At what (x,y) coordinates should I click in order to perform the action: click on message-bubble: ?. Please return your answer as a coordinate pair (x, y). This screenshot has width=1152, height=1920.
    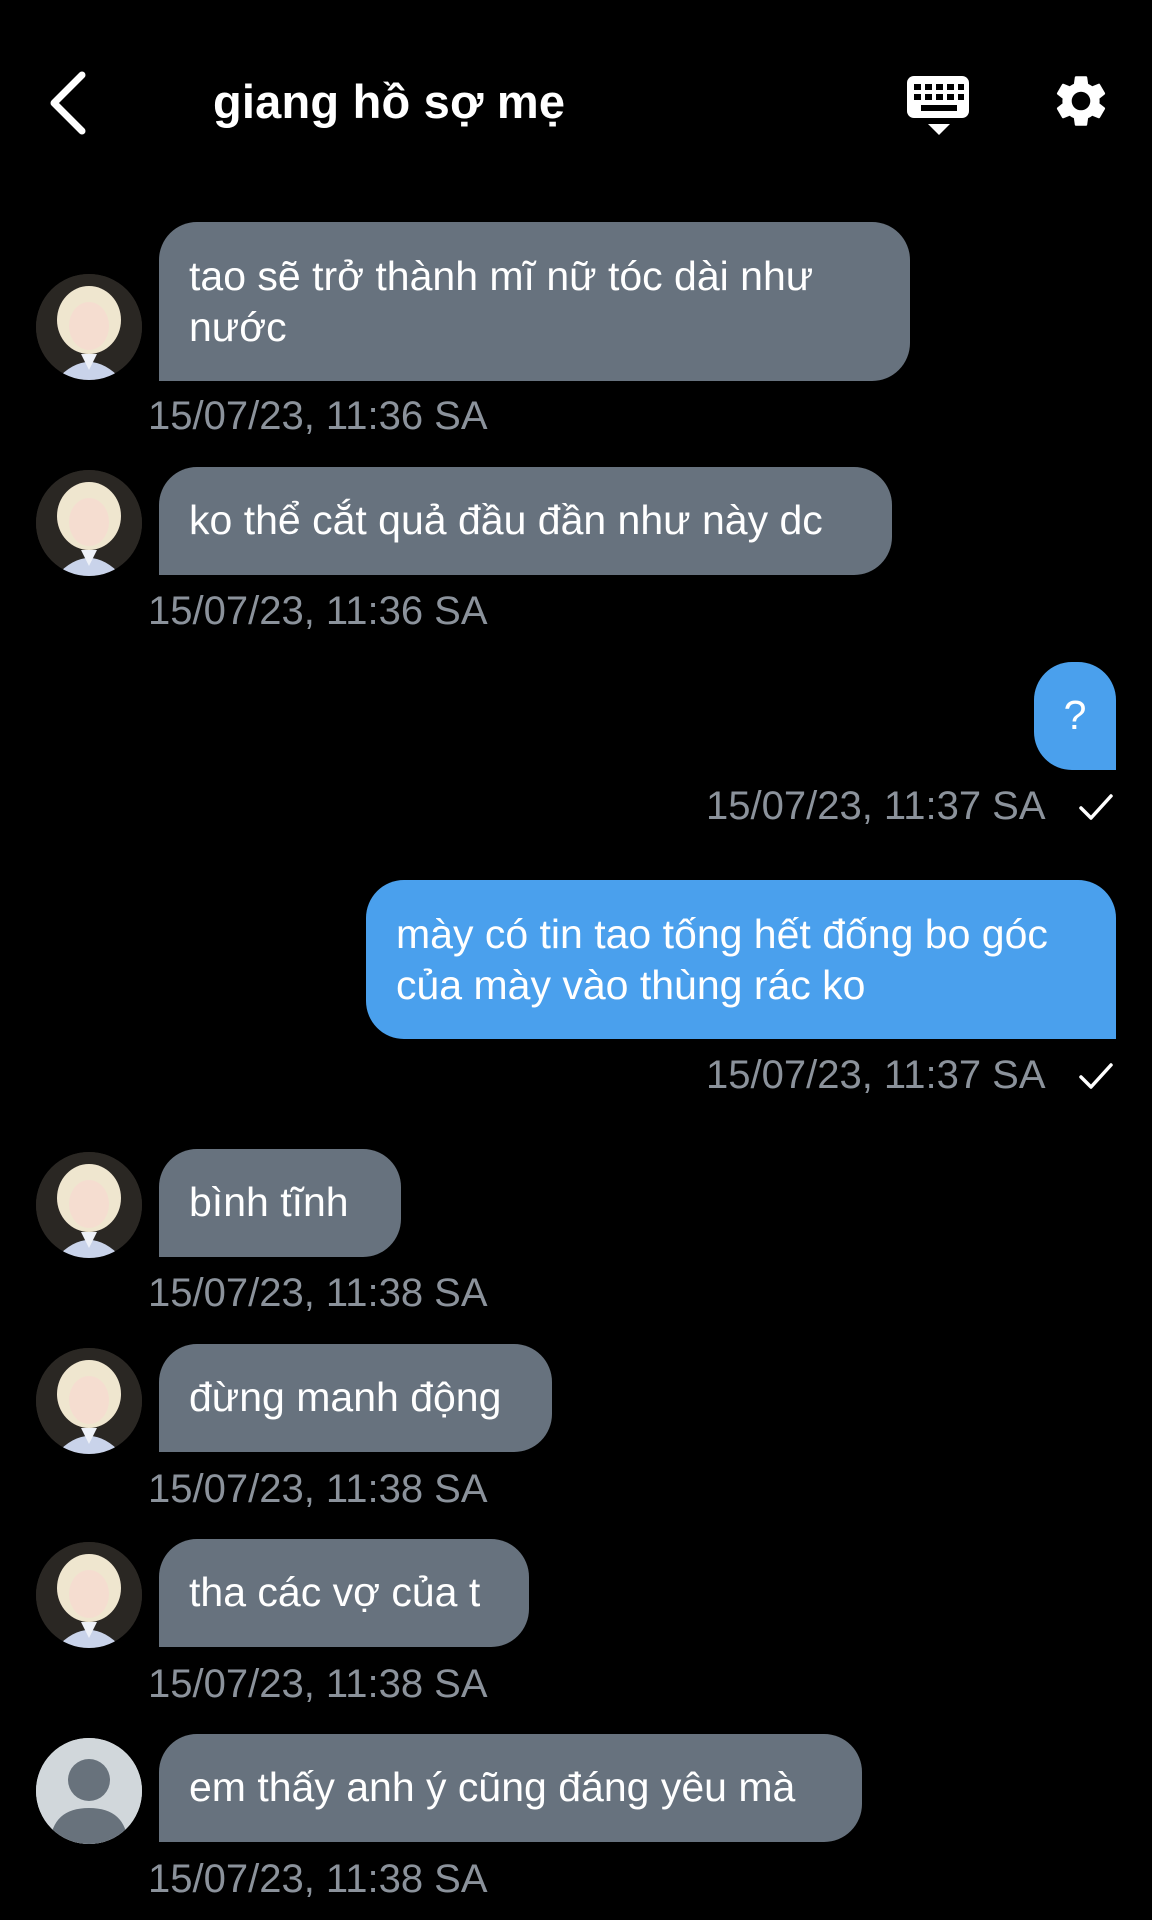
    Looking at the image, I should click on (1075, 716).